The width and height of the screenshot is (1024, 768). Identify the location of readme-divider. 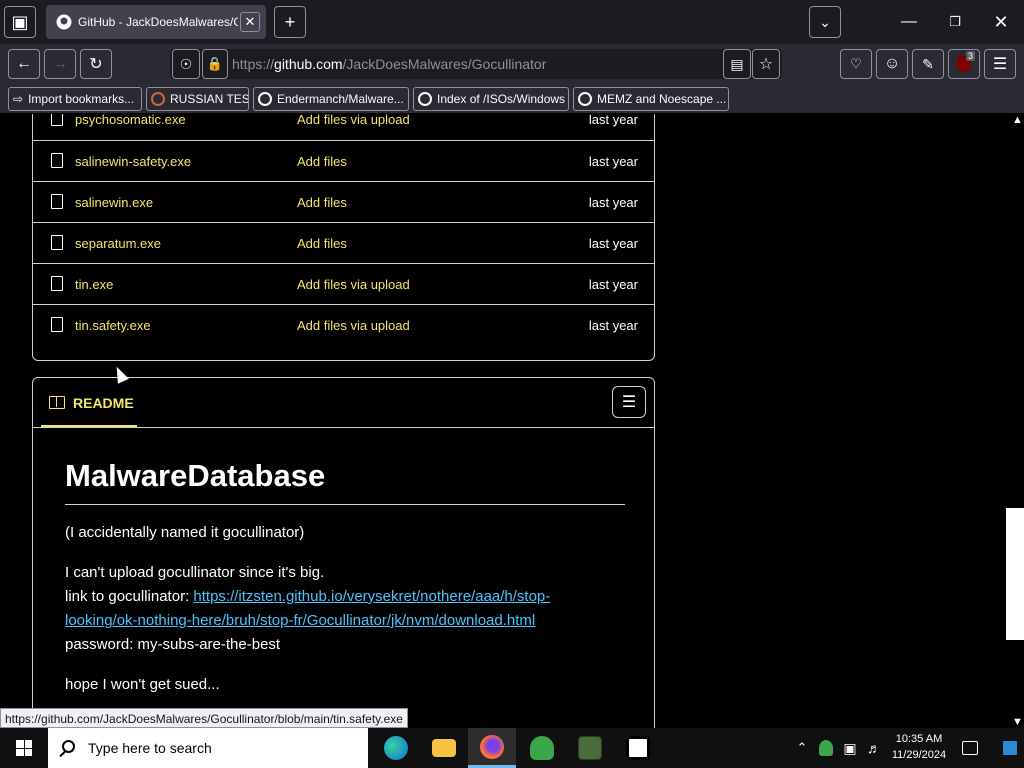
(343, 427).